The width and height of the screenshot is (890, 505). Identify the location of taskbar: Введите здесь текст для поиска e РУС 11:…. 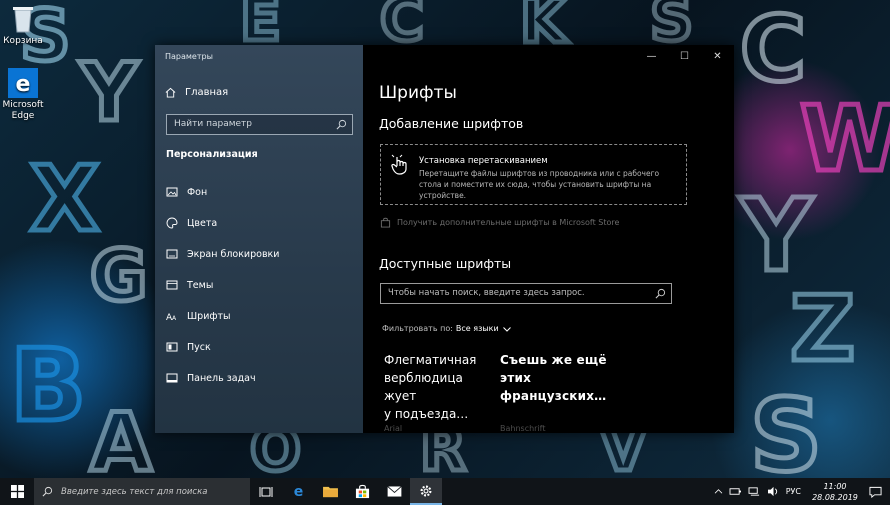
(445, 491).